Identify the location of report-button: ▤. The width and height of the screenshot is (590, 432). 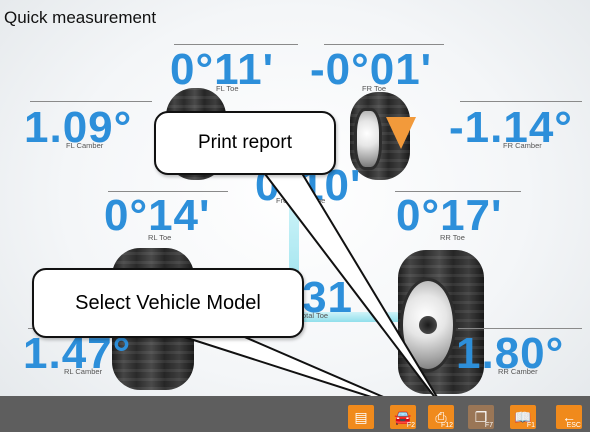
(361, 417).